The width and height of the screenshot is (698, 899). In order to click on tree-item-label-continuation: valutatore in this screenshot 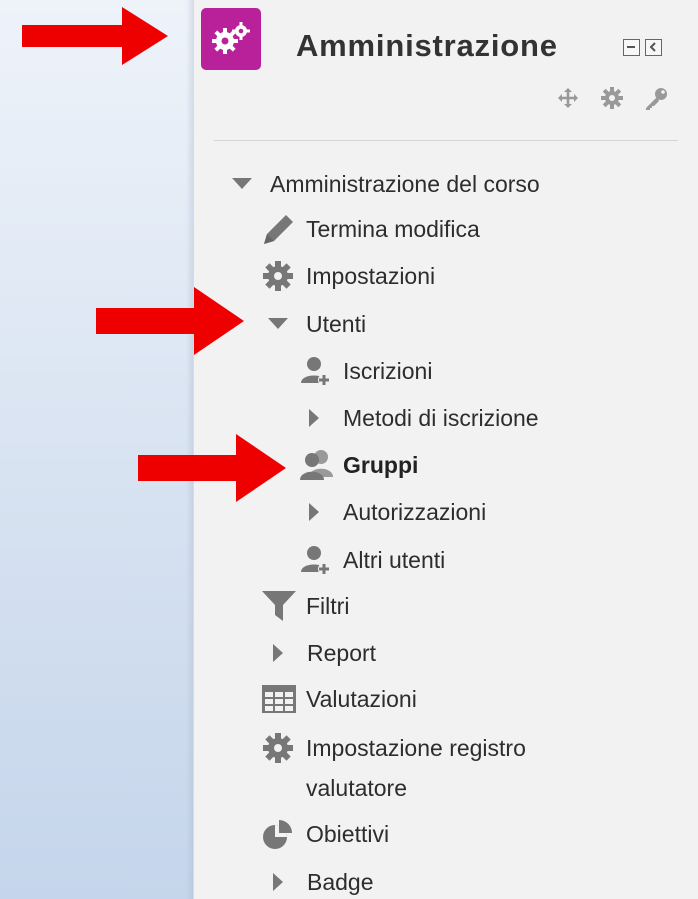, I will do `click(356, 788)`.